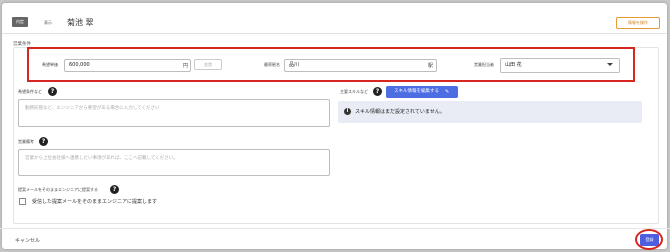 The width and height of the screenshot is (670, 252). Describe the element at coordinates (30, 91) in the screenshot. I see `request-label: 希望条件など` at that location.